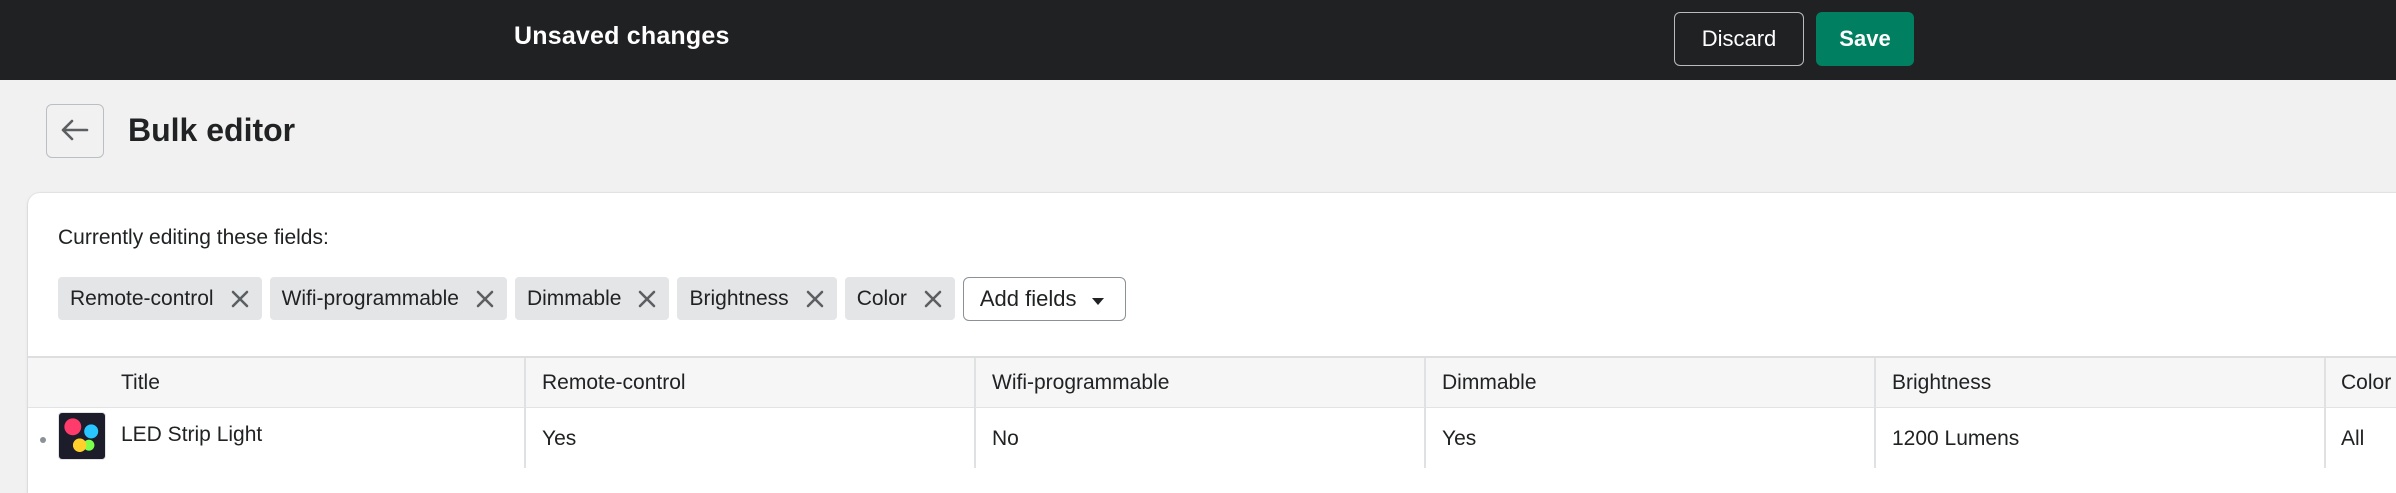  What do you see at coordinates (142, 298) in the screenshot?
I see `tag-label: Remote-control` at bounding box center [142, 298].